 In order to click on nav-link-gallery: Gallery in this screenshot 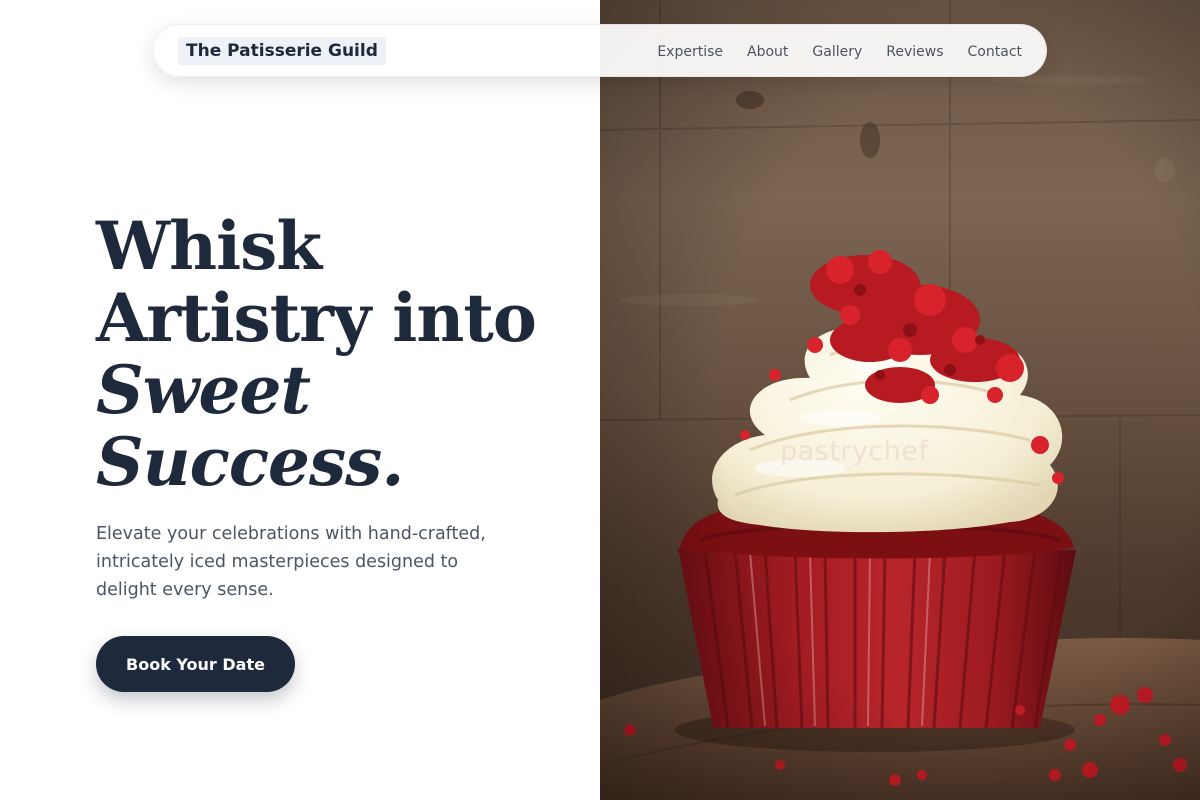, I will do `click(837, 52)`.